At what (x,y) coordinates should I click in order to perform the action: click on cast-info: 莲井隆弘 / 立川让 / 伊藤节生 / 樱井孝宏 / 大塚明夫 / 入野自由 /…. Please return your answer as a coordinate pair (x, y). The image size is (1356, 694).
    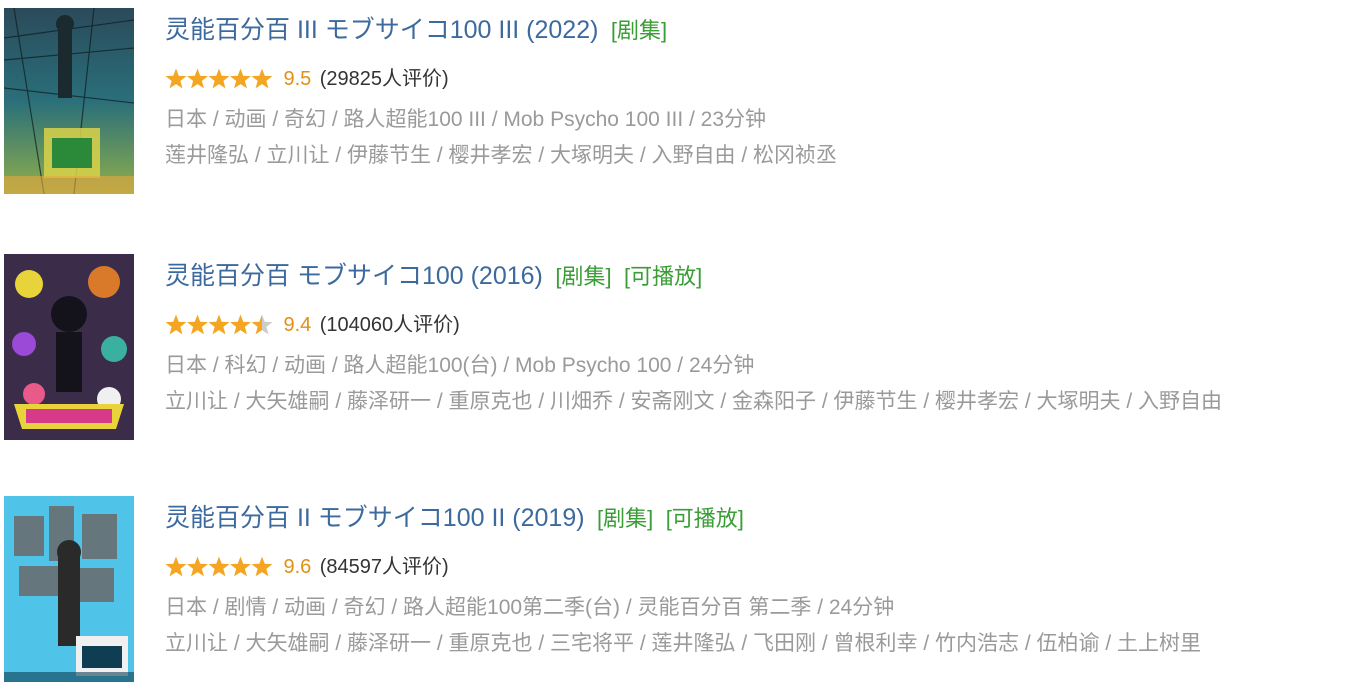
    Looking at the image, I should click on (501, 155).